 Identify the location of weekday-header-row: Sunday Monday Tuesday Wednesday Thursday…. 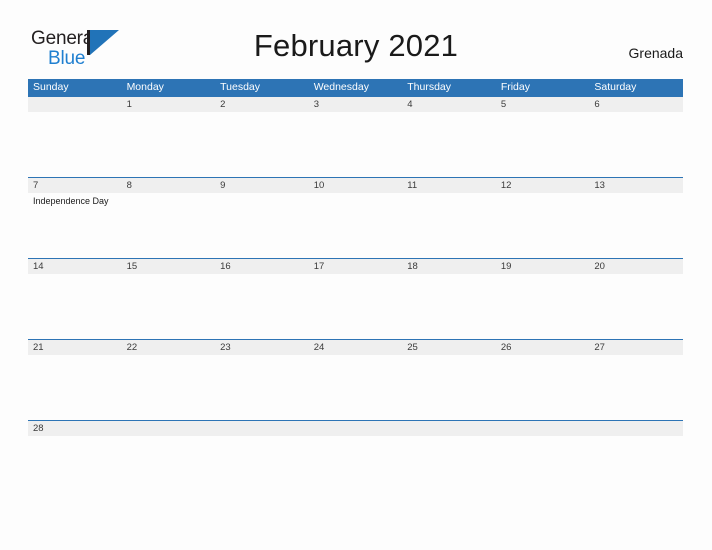
(355, 87).